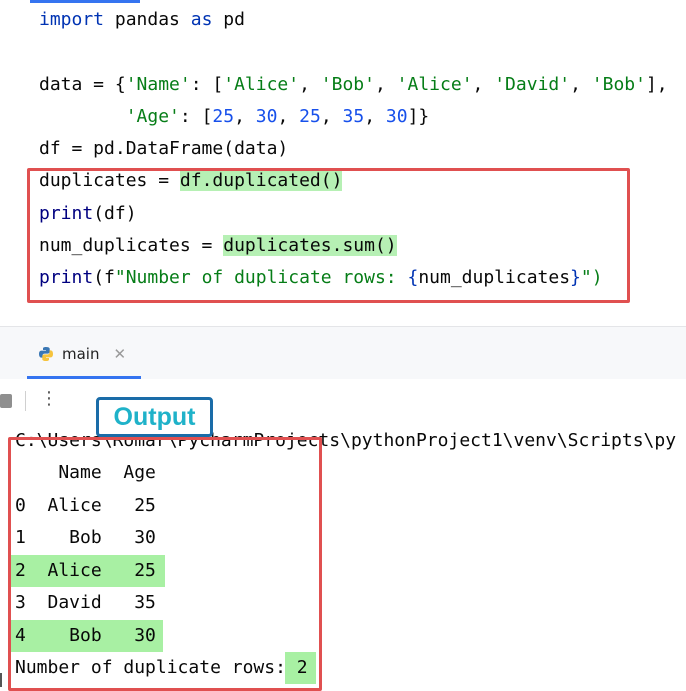 The image size is (686, 691). What do you see at coordinates (353, 149) in the screenshot?
I see `code-line: df = pd.DataFrame(data)` at bounding box center [353, 149].